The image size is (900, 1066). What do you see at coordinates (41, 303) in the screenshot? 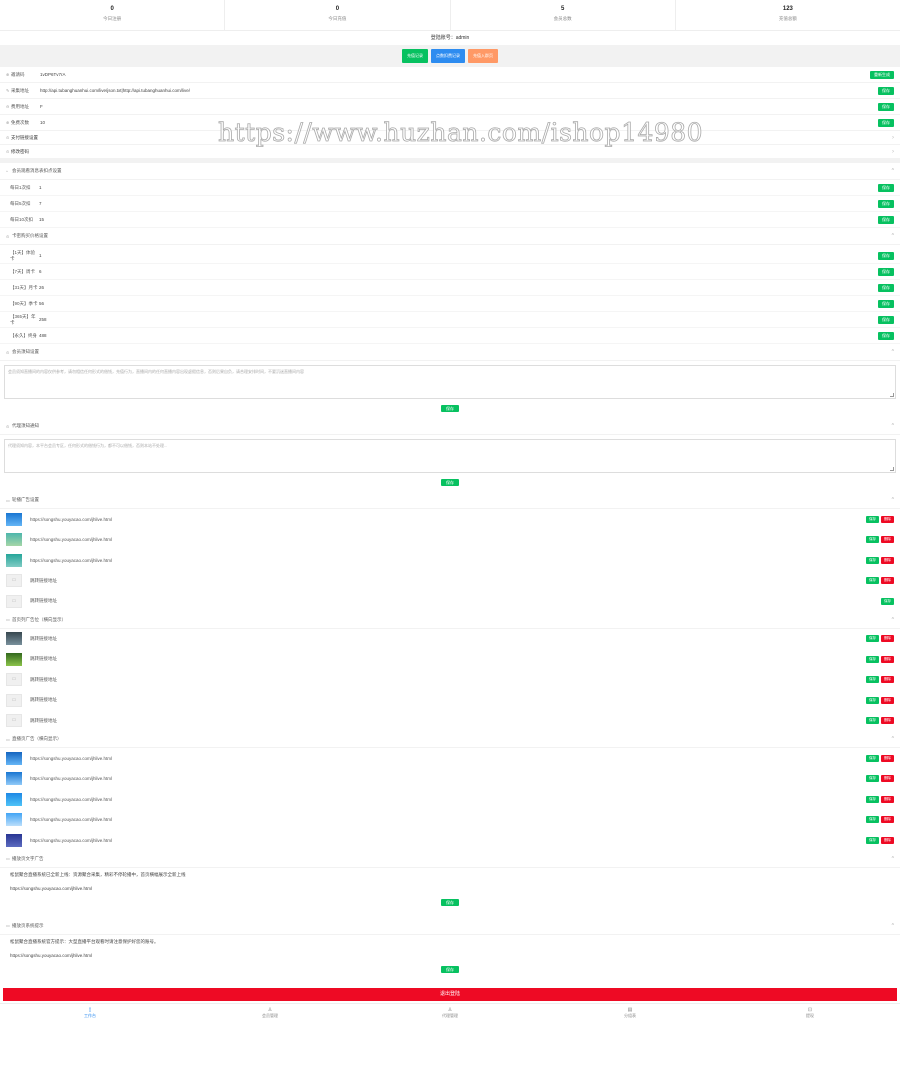
I see `row-value: 56` at bounding box center [41, 303].